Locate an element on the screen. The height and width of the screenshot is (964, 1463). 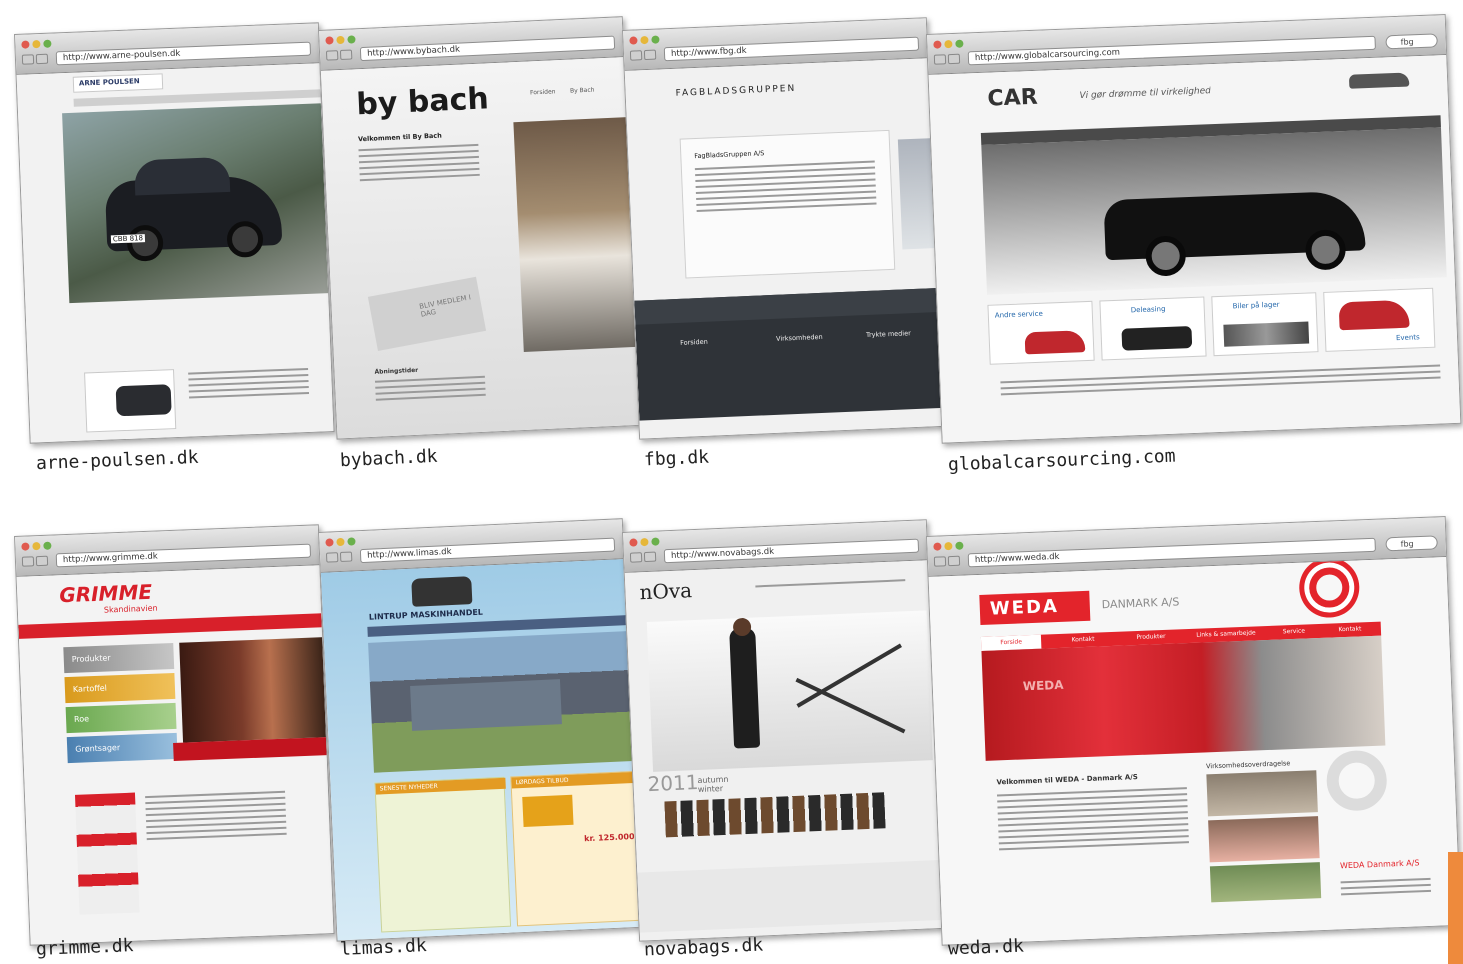
tagline: Vi gør drømme til virkelighed is located at coordinates (1145, 94).